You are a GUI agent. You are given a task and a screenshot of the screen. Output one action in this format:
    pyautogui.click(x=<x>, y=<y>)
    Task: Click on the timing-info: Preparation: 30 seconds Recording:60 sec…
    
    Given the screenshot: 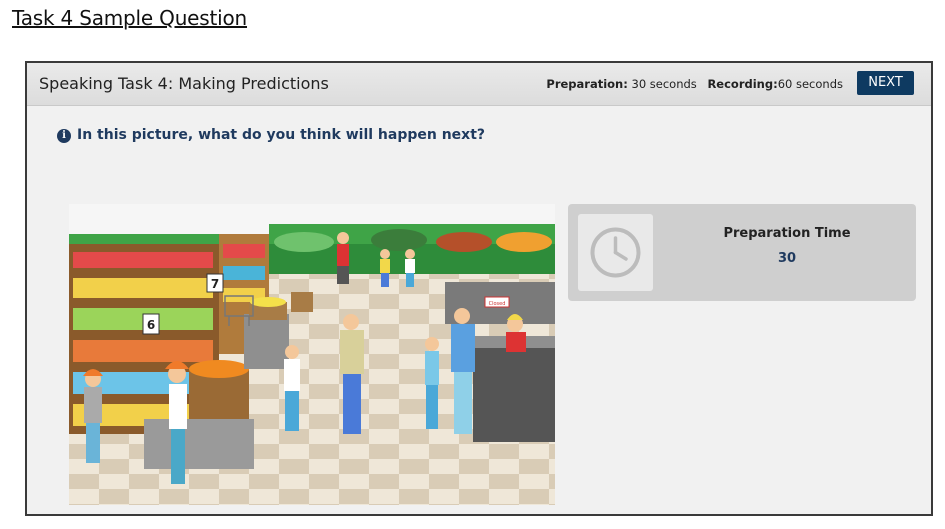 What is the action you would take?
    pyautogui.click(x=694, y=84)
    